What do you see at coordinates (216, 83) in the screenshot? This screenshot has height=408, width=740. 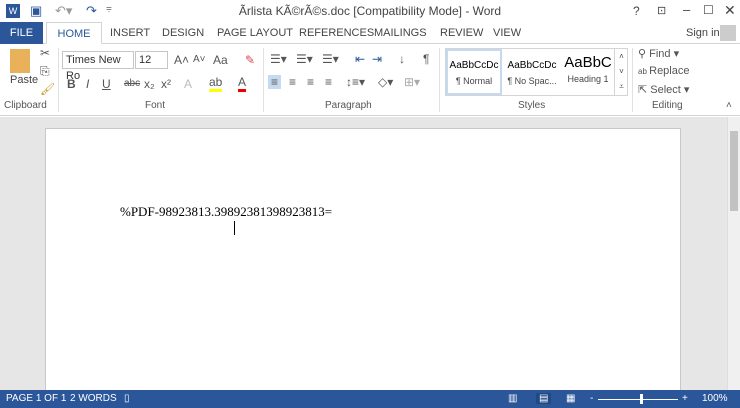 I see `highlight-icon: ab` at bounding box center [216, 83].